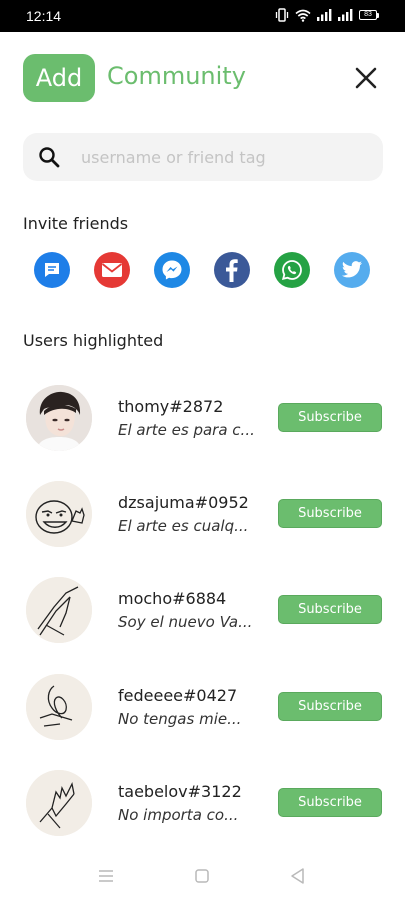 The width and height of the screenshot is (405, 900). I want to click on system-nav-bar, so click(202, 876).